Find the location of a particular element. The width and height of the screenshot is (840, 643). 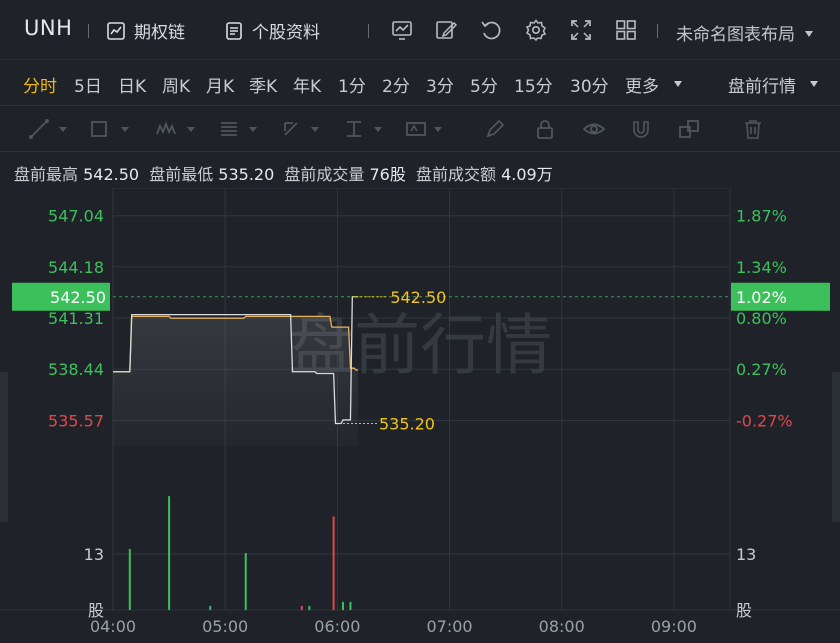

pct-tick-label: 1.34% is located at coordinates (761, 267).